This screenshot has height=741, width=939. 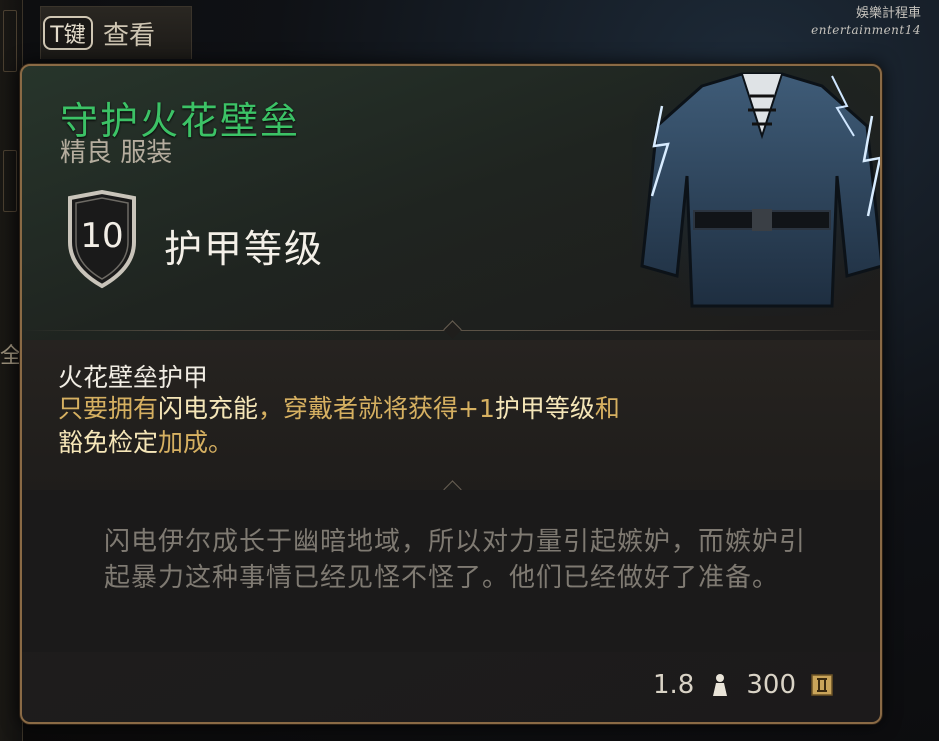 I want to click on inspect-hint: T键 查看, so click(x=116, y=32).